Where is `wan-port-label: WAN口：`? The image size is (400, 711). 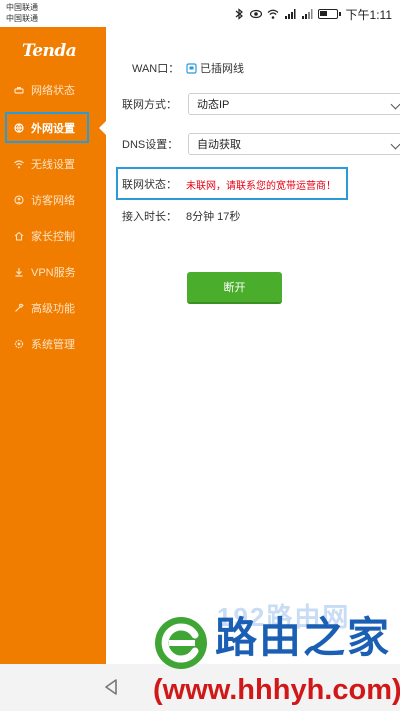 wan-port-label: WAN口： is located at coordinates (156, 69).